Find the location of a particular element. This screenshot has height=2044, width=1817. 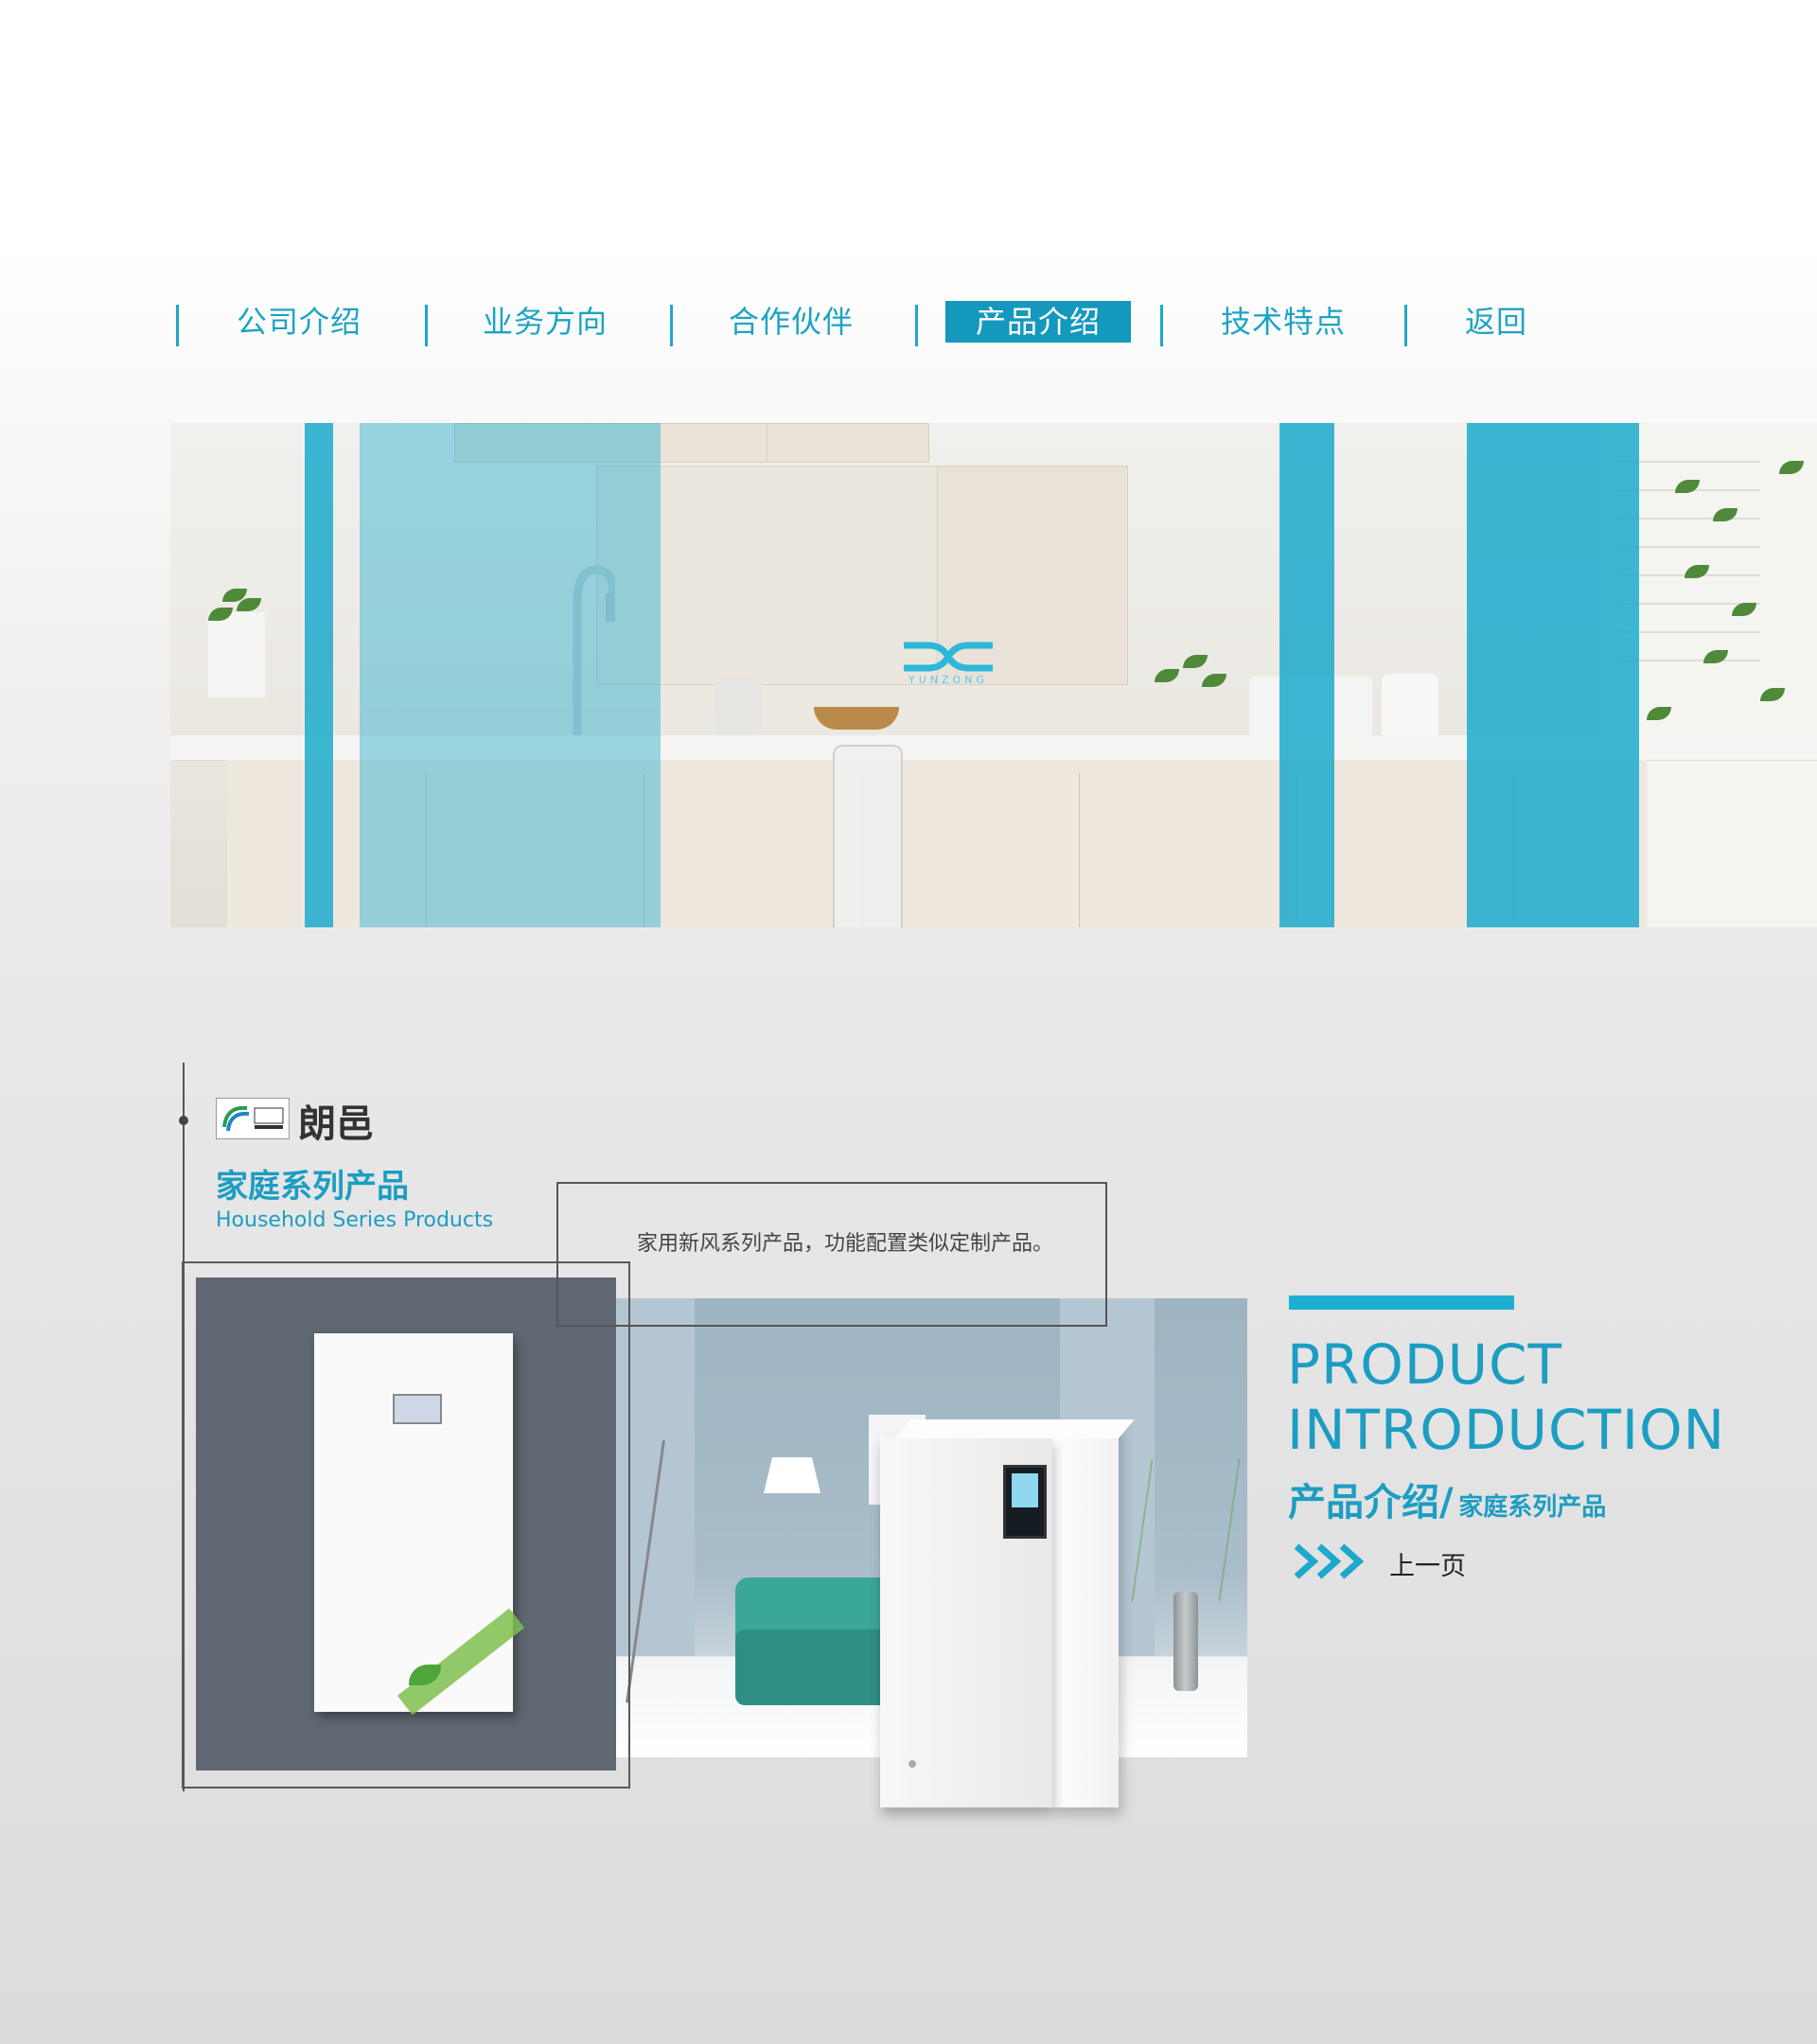

yunzong-logo-icon is located at coordinates (949, 657).